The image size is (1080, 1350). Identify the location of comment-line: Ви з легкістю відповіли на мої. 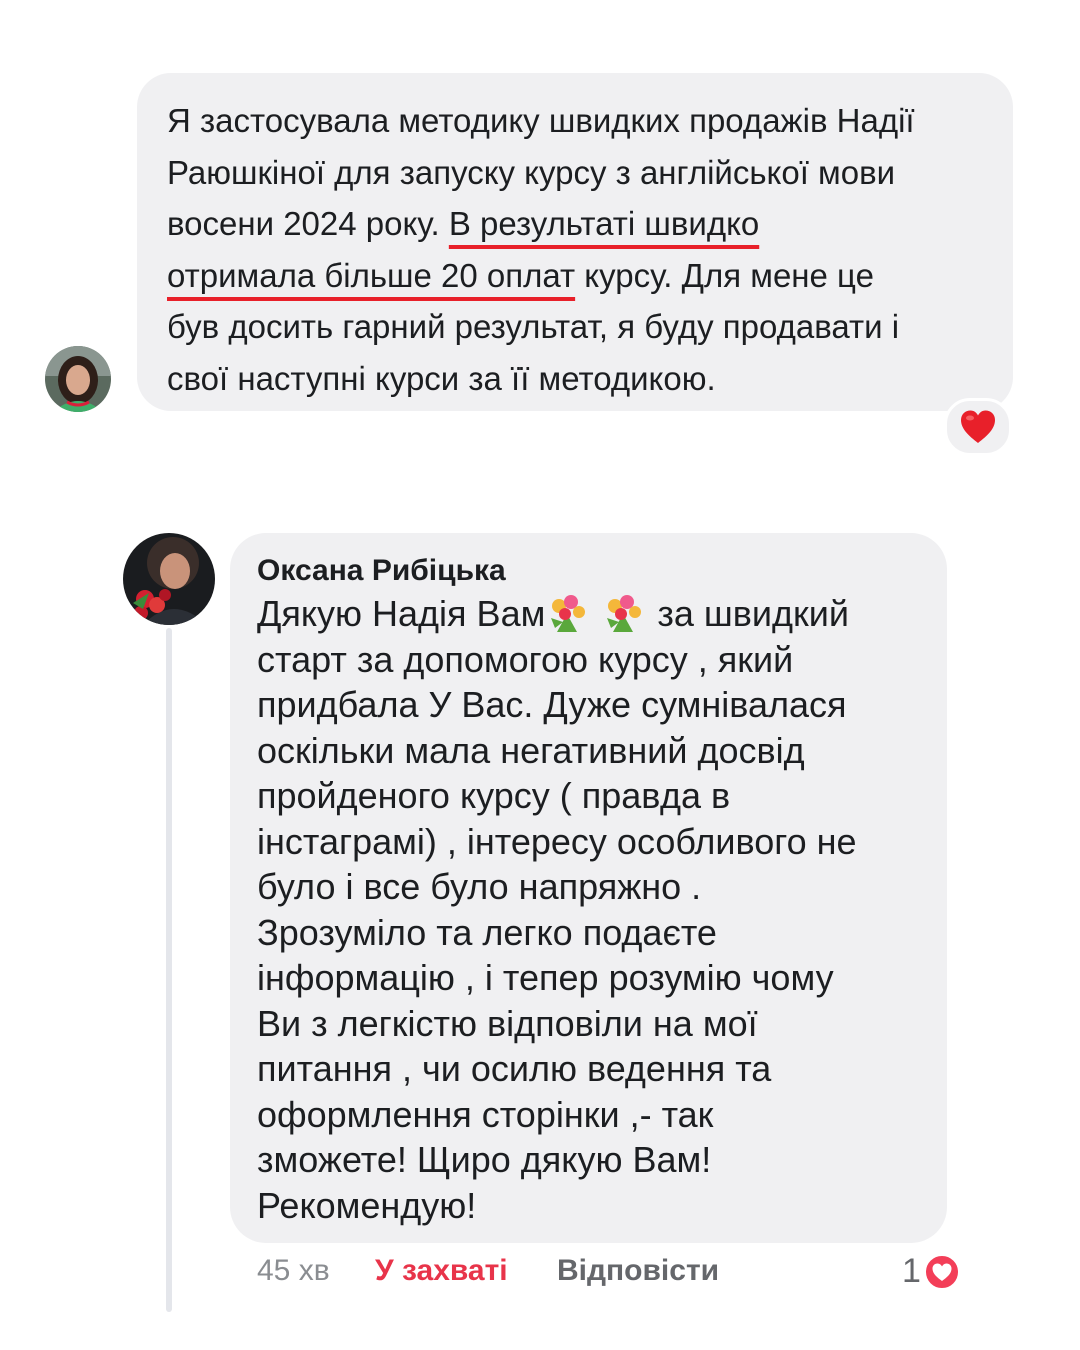
(507, 1023).